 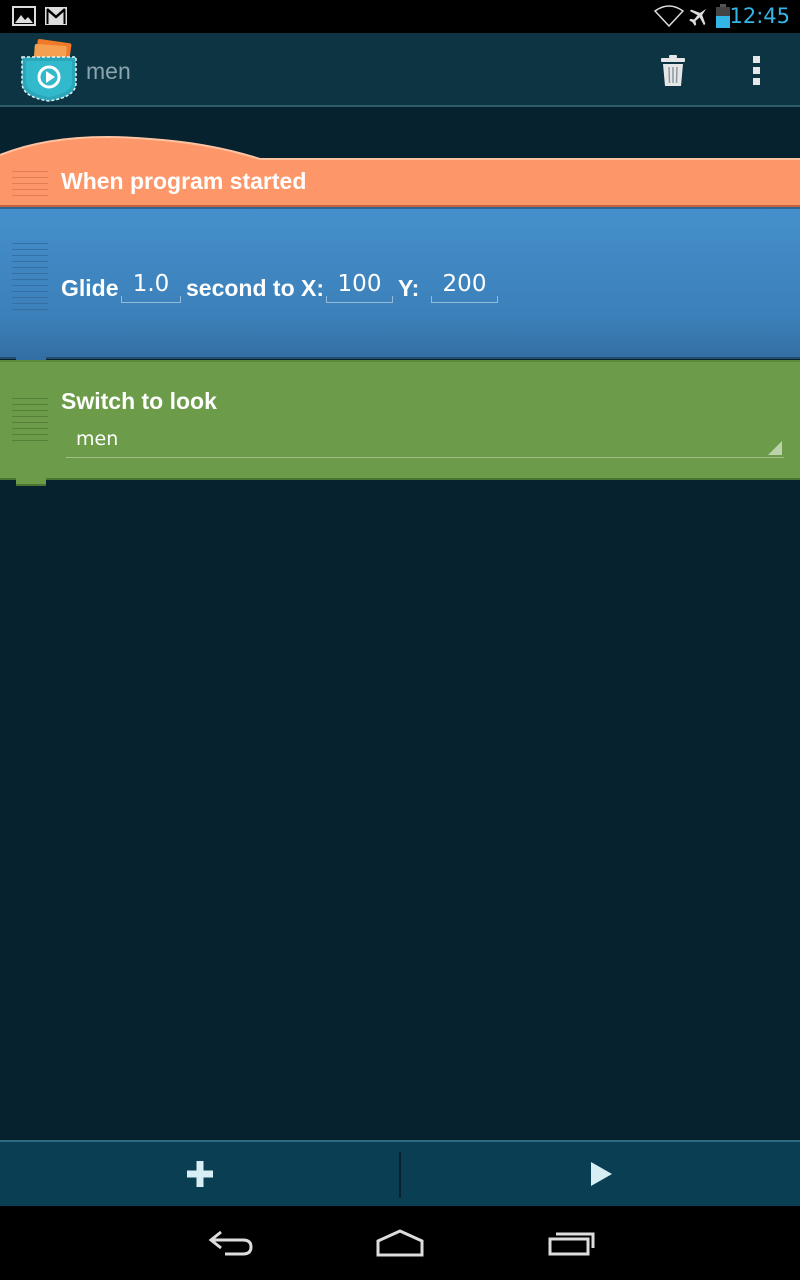 I want to click on second-to-x-label: second to X:, so click(x=255, y=288).